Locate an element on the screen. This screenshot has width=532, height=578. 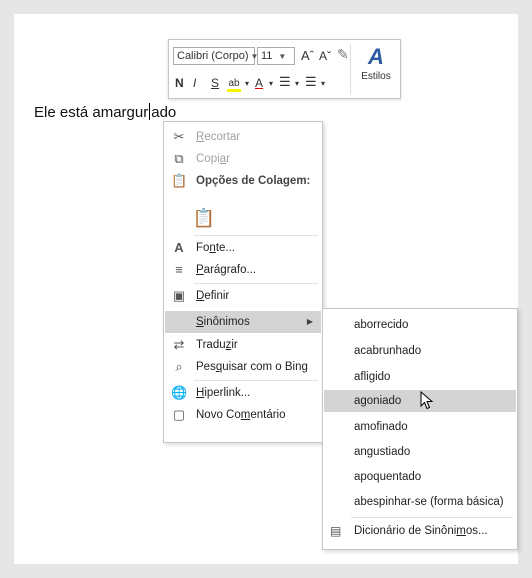
copy-icon: ⧉ is located at coordinates (179, 158).